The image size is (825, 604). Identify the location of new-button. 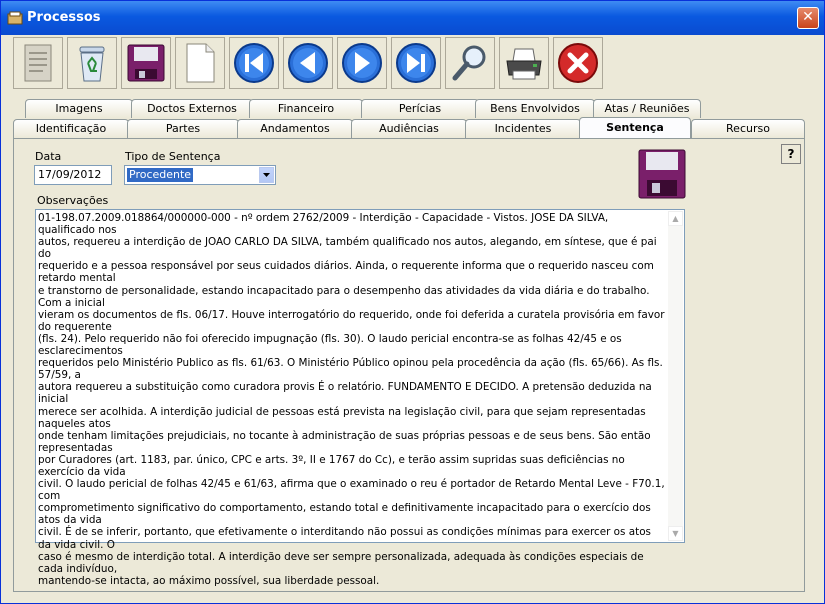
(200, 63).